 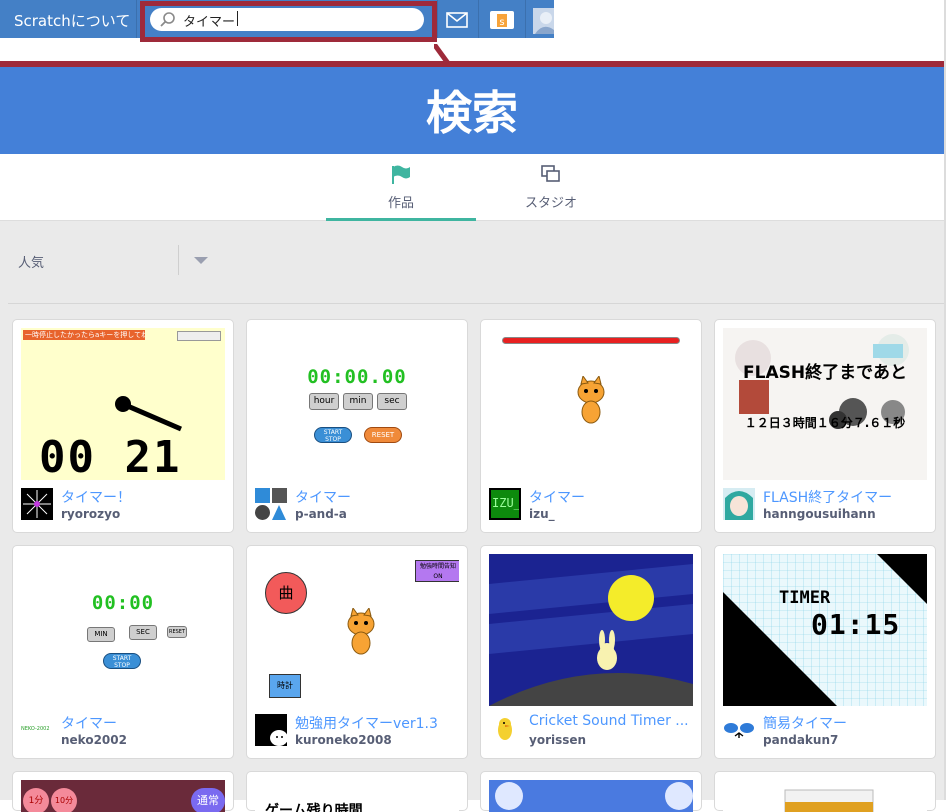 I want to click on author-avatar: IZU_, so click(x=505, y=504).